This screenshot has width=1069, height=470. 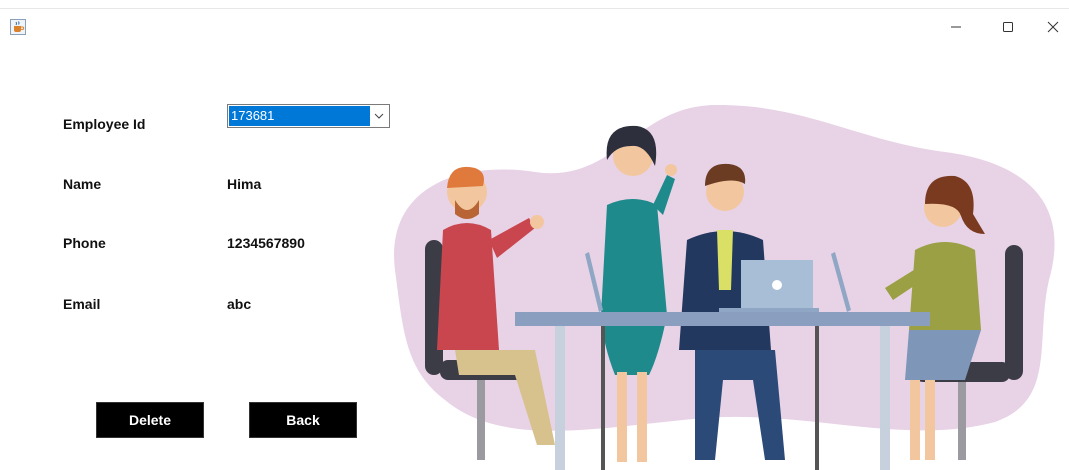 I want to click on back-button: Back, so click(x=303, y=420).